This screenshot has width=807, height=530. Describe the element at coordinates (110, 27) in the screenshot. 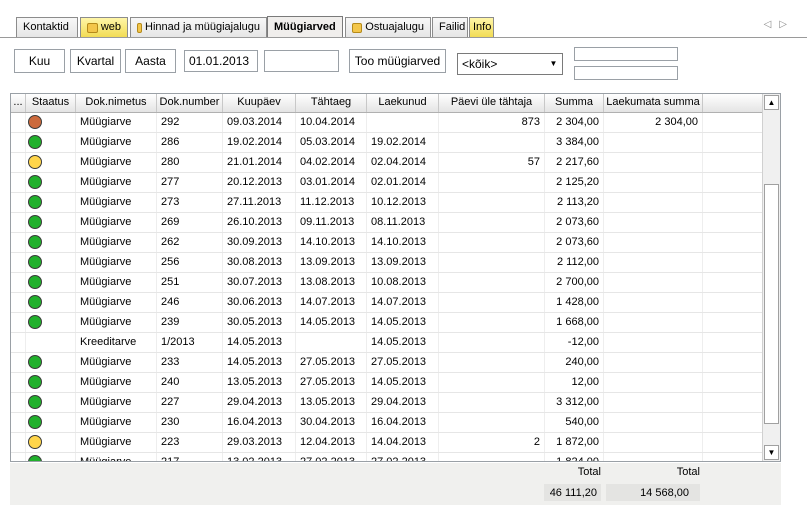

I see `tab-label: web` at that location.